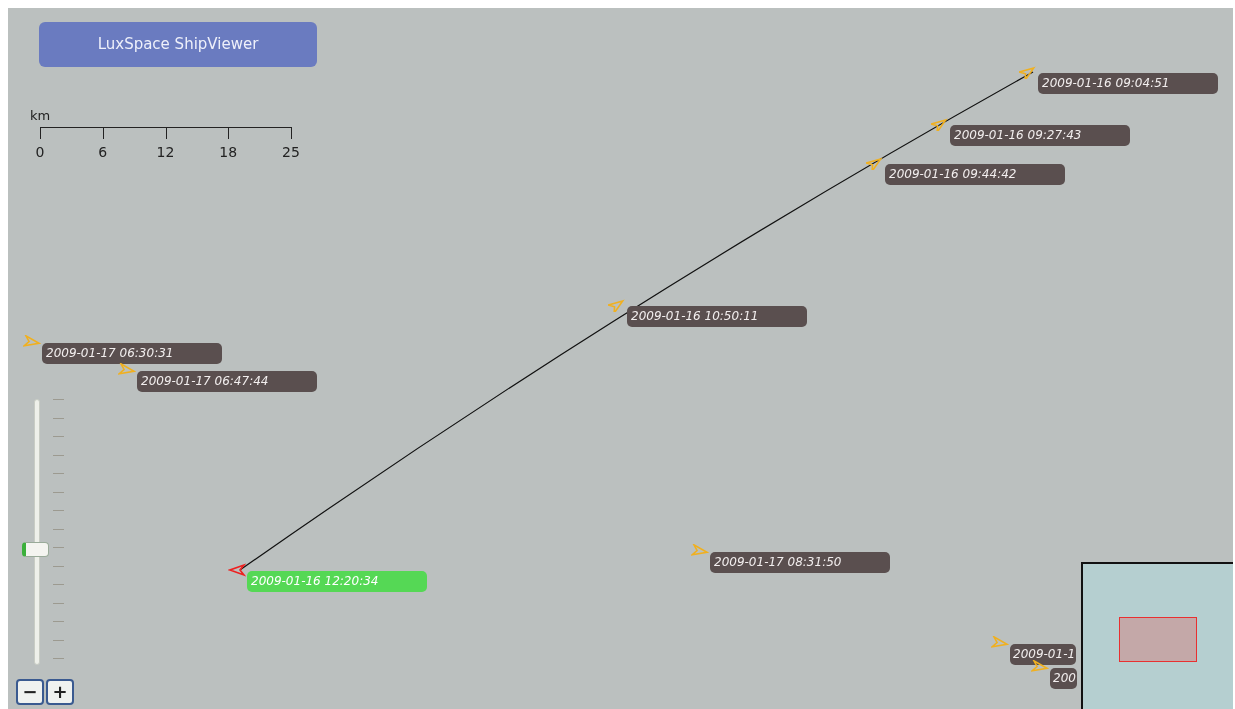 The height and width of the screenshot is (709, 1235). Describe the element at coordinates (132, 353) in the screenshot. I see `ship-label: 2009-01-17 06:30:31` at that location.